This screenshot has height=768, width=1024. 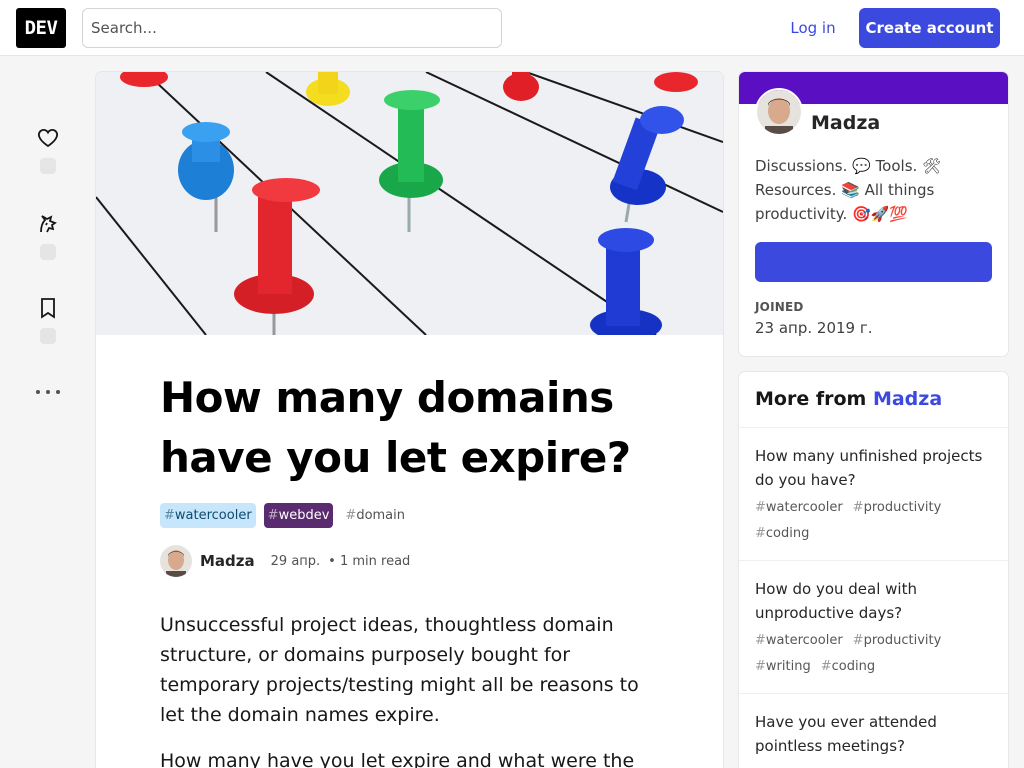 What do you see at coordinates (512, 28) in the screenshot?
I see `top-header: DEV Log in Create account` at bounding box center [512, 28].